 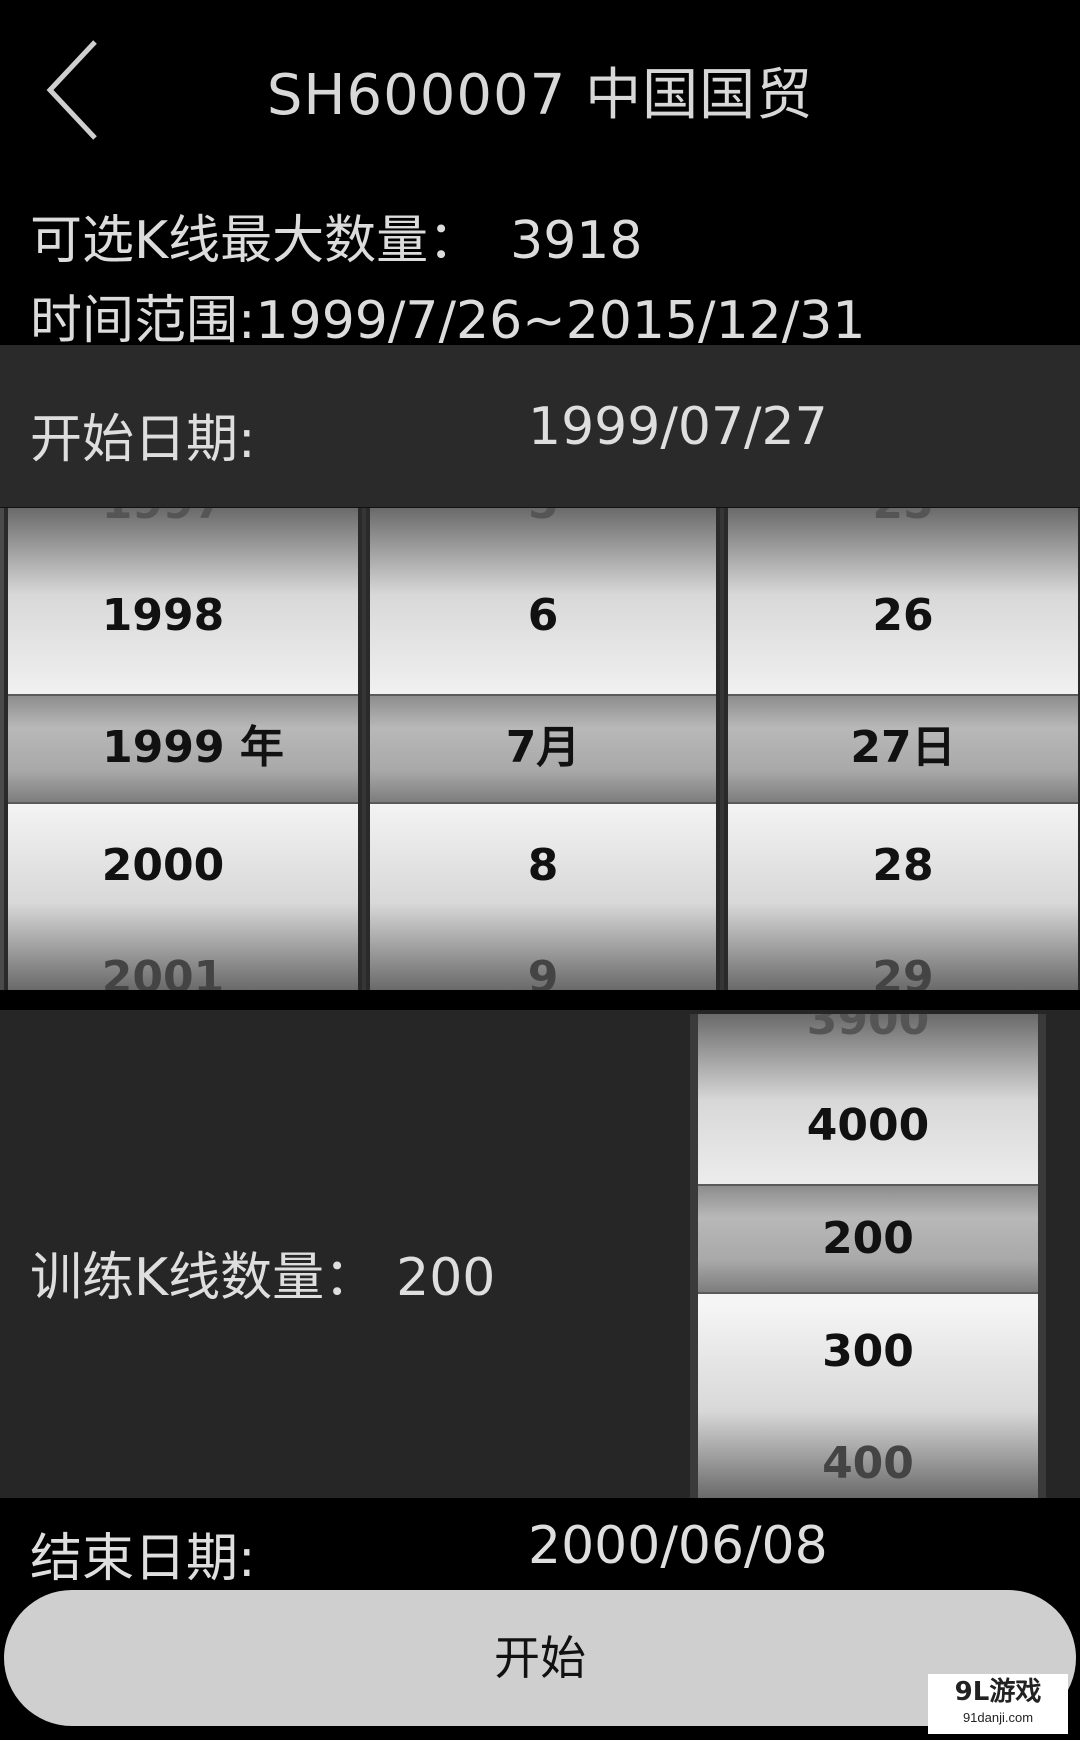 I want to click on watermark-logo: 9L游戏 91danji.com, so click(x=998, y=1704).